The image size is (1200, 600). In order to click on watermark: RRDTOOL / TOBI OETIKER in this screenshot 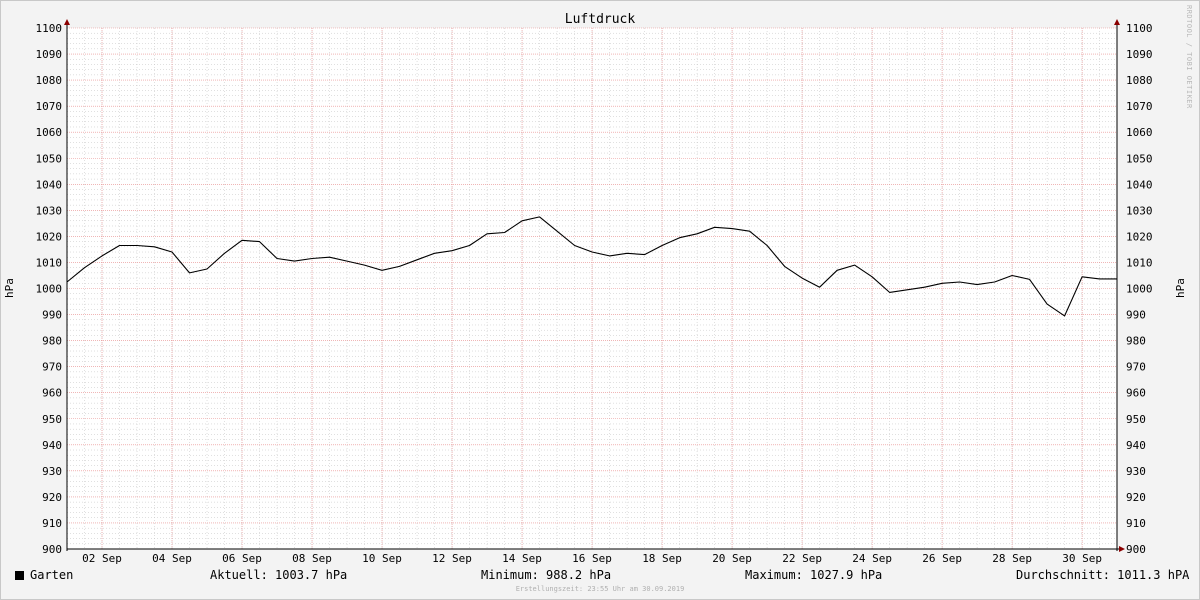, I will do `click(1189, 57)`.